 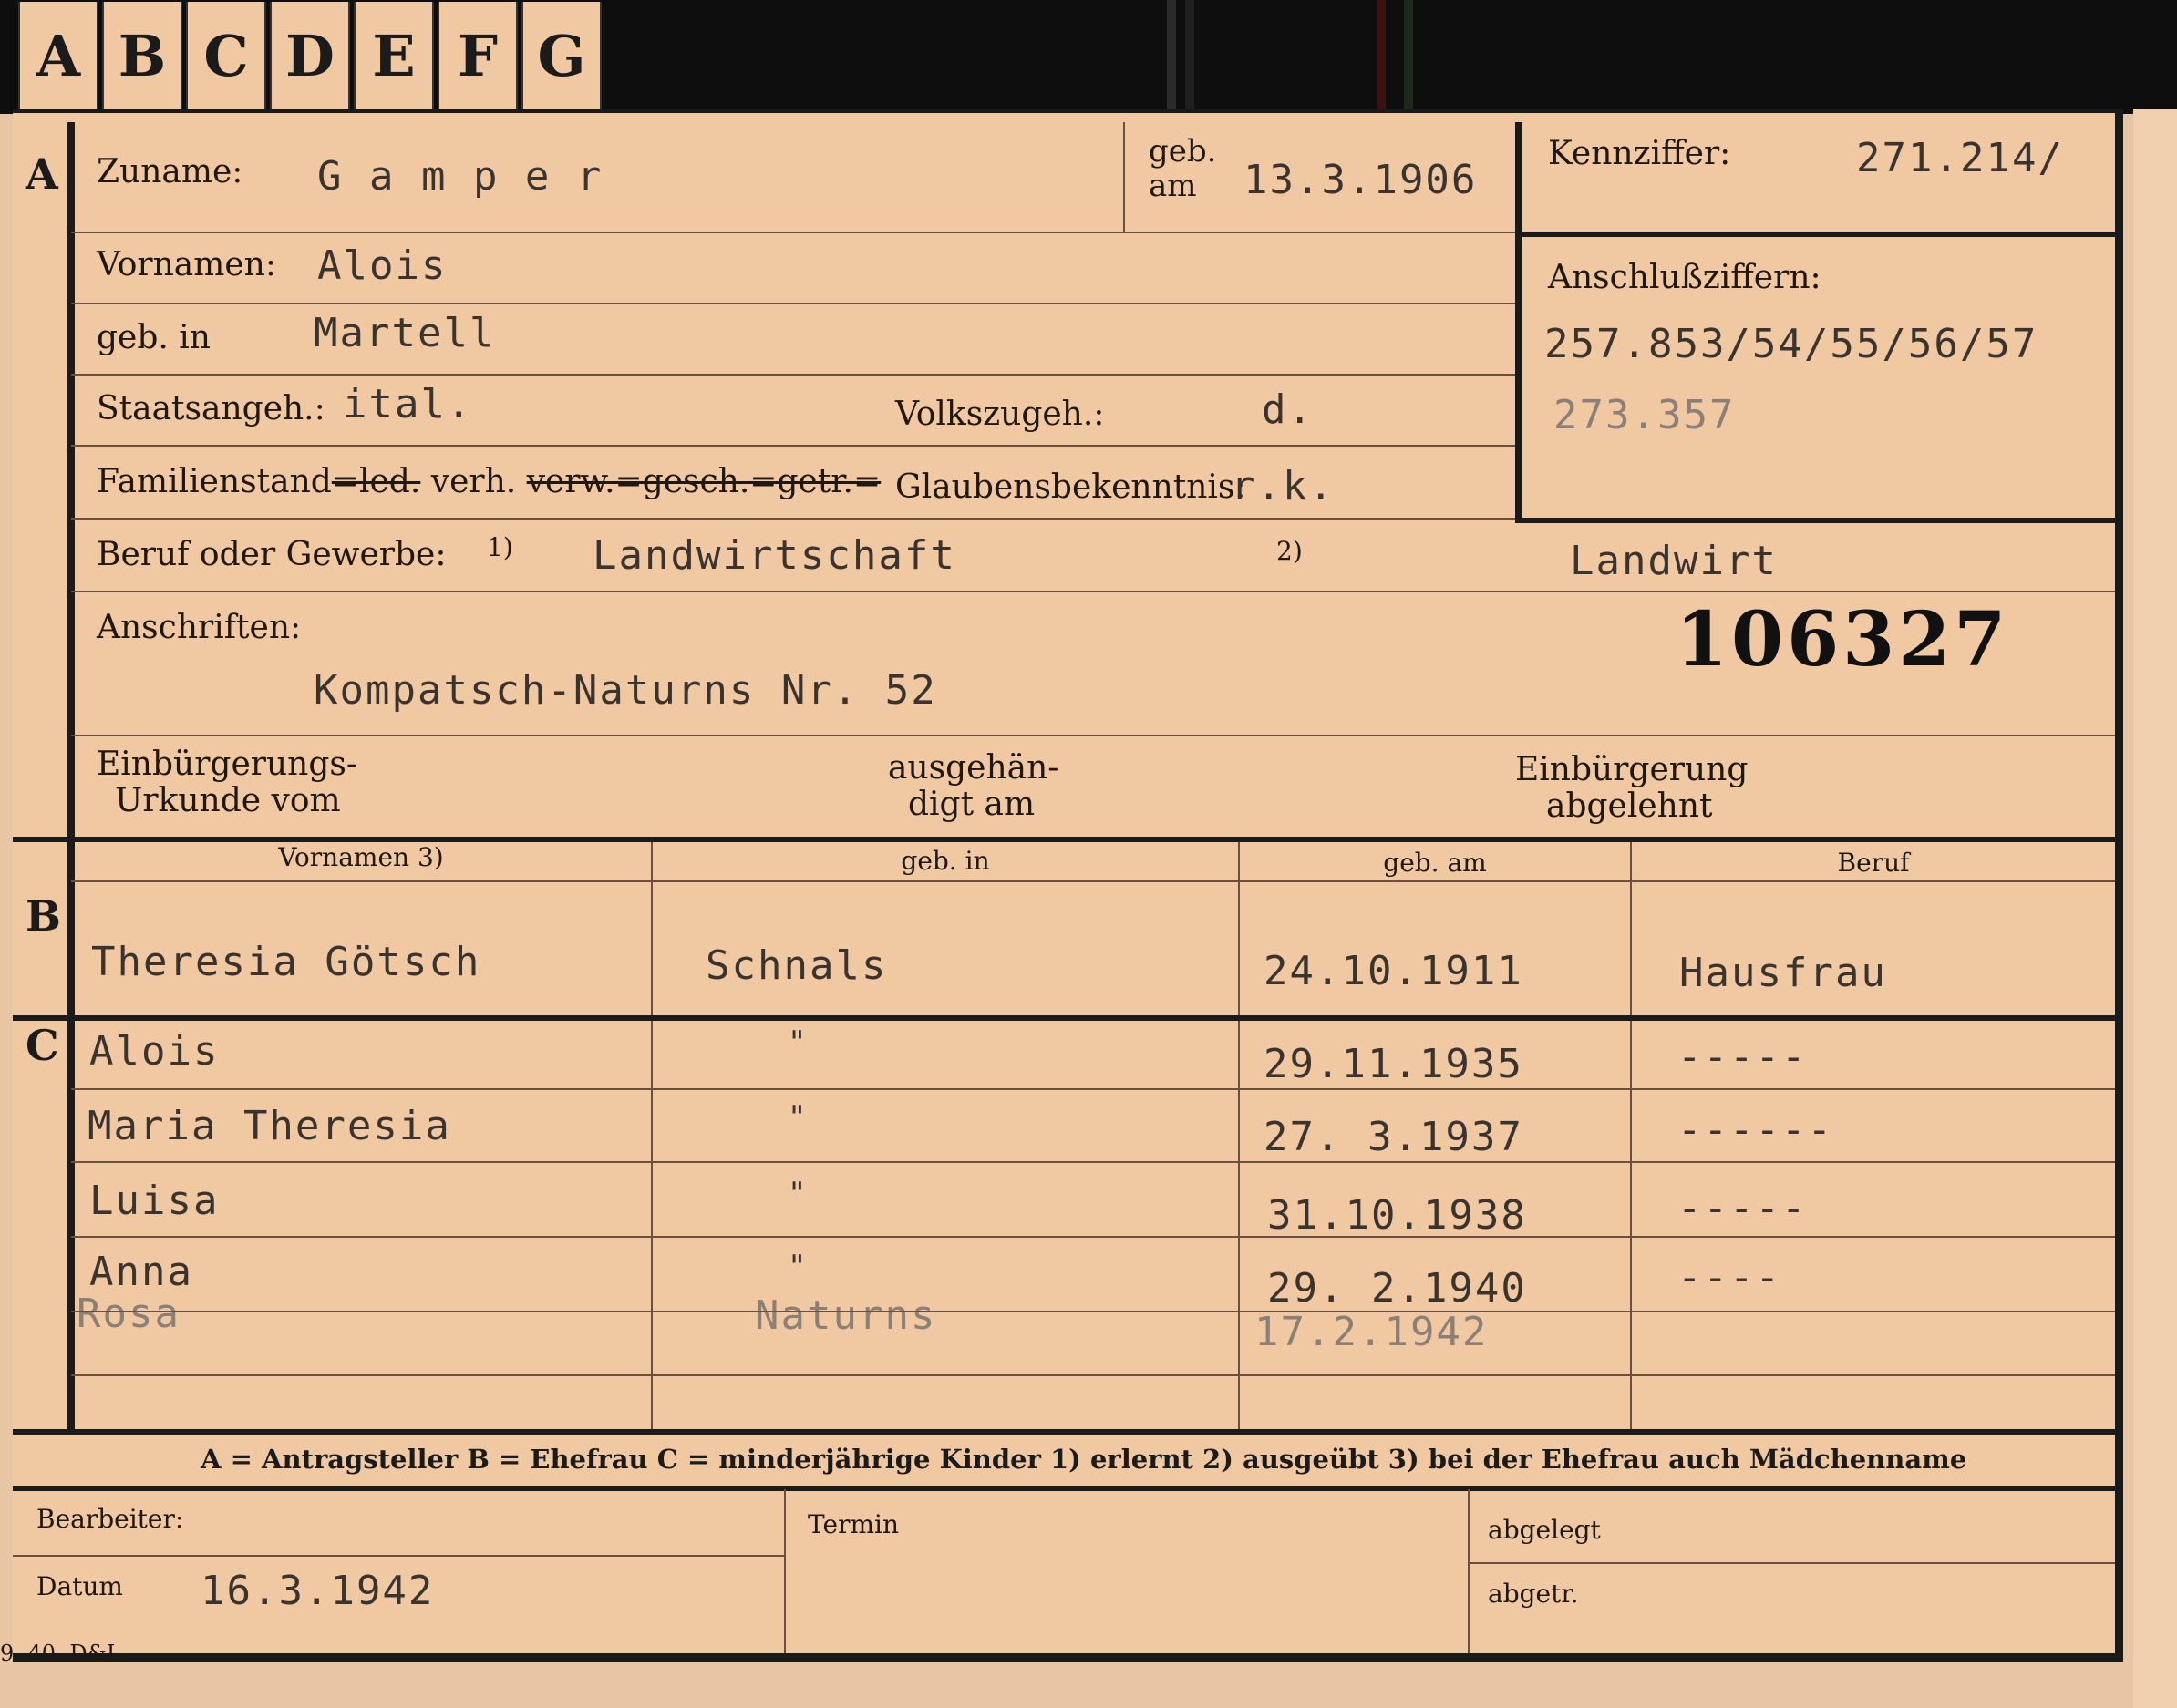 What do you see at coordinates (129, 1314) in the screenshot?
I see `child-name: Rosa` at bounding box center [129, 1314].